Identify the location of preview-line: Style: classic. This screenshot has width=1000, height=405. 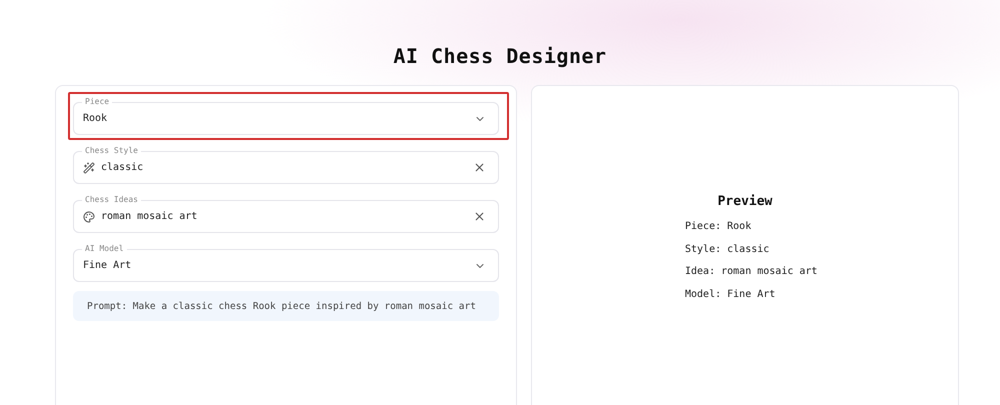
(727, 249).